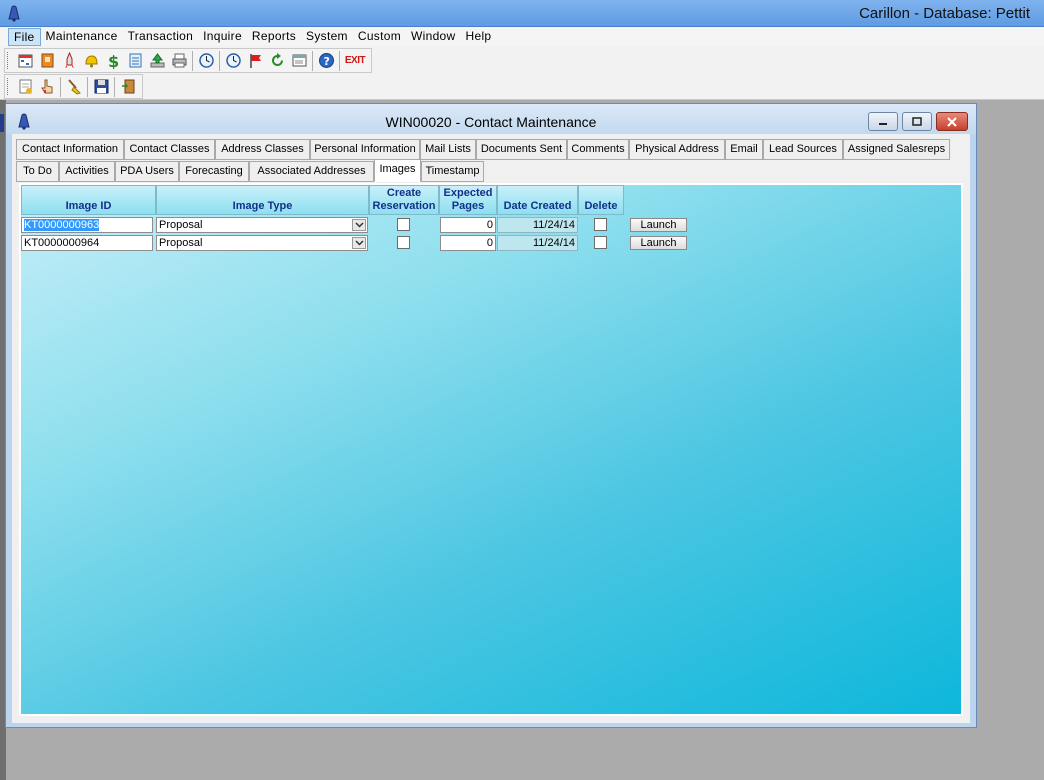 The image size is (1044, 780). What do you see at coordinates (522, 13) in the screenshot?
I see `app-title-bar: Carillon - Database: Pettit` at bounding box center [522, 13].